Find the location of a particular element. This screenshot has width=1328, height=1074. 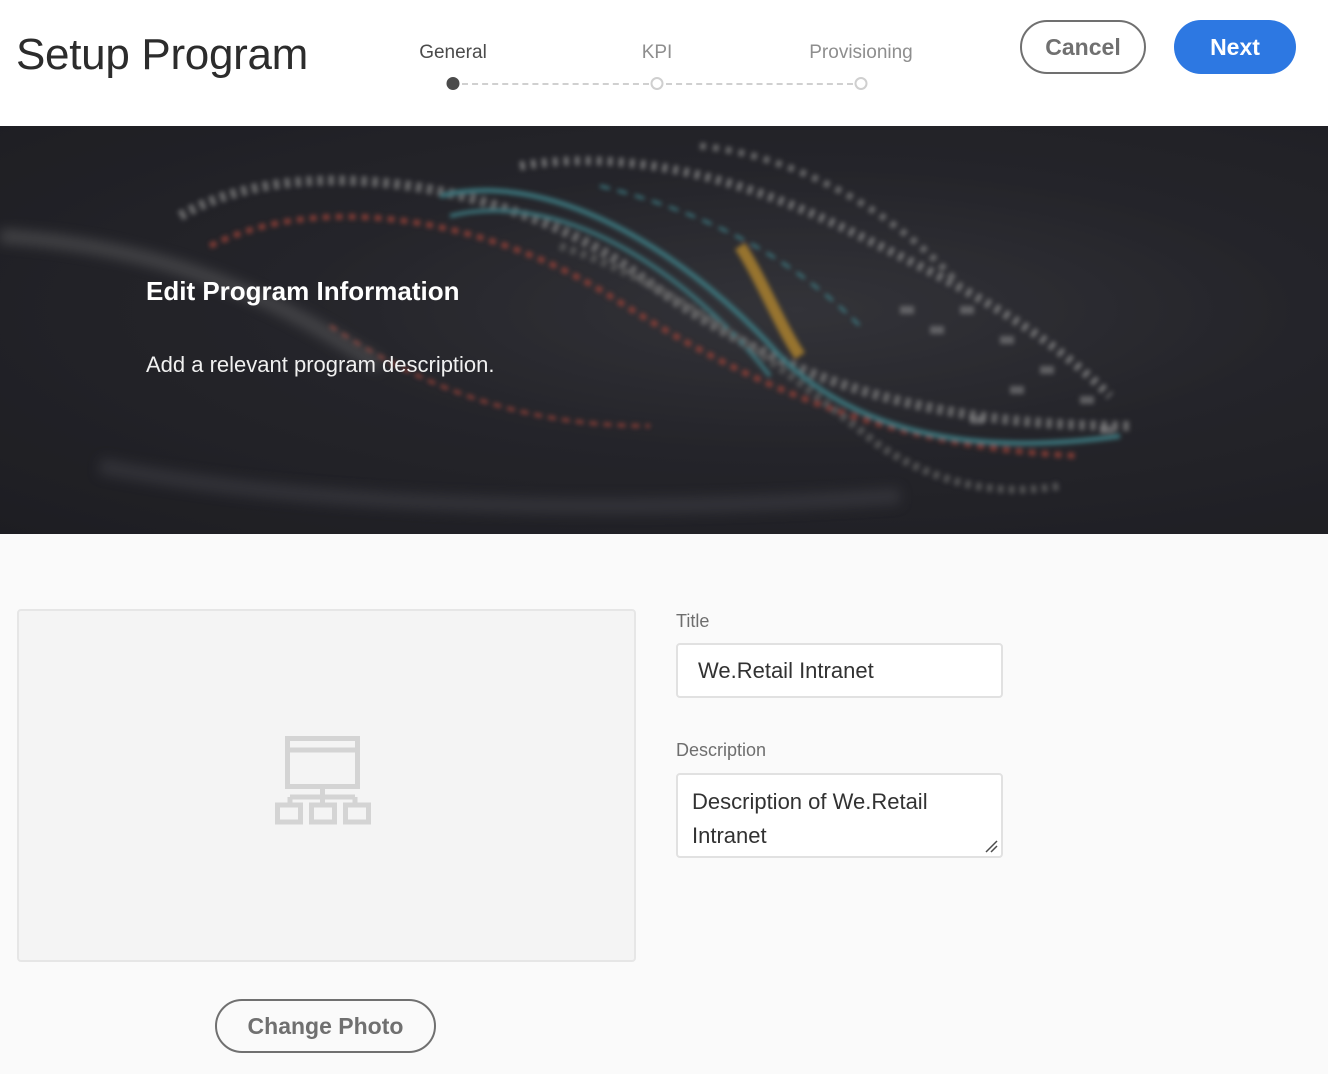

banner-title: Edit Program Information is located at coordinates (303, 291).